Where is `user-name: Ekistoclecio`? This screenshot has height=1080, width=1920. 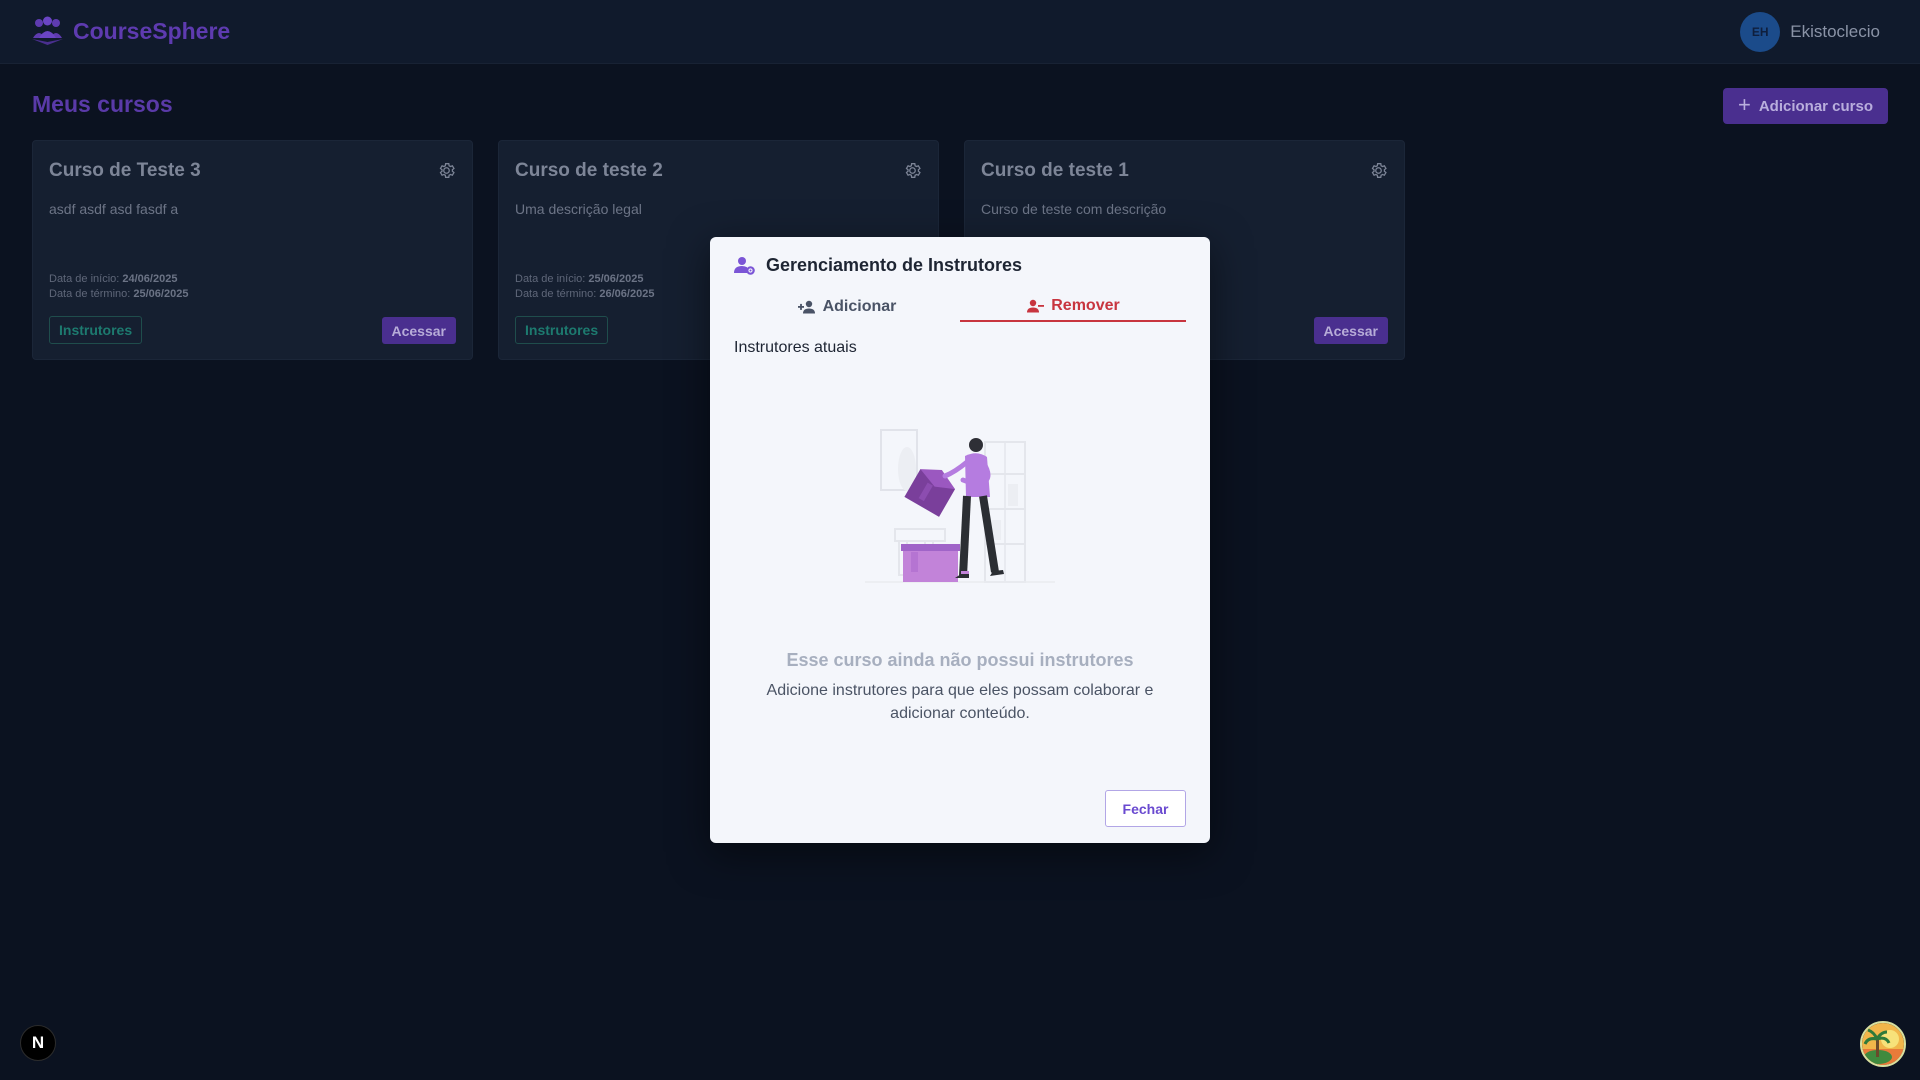
user-name: Ekistoclecio is located at coordinates (1835, 31).